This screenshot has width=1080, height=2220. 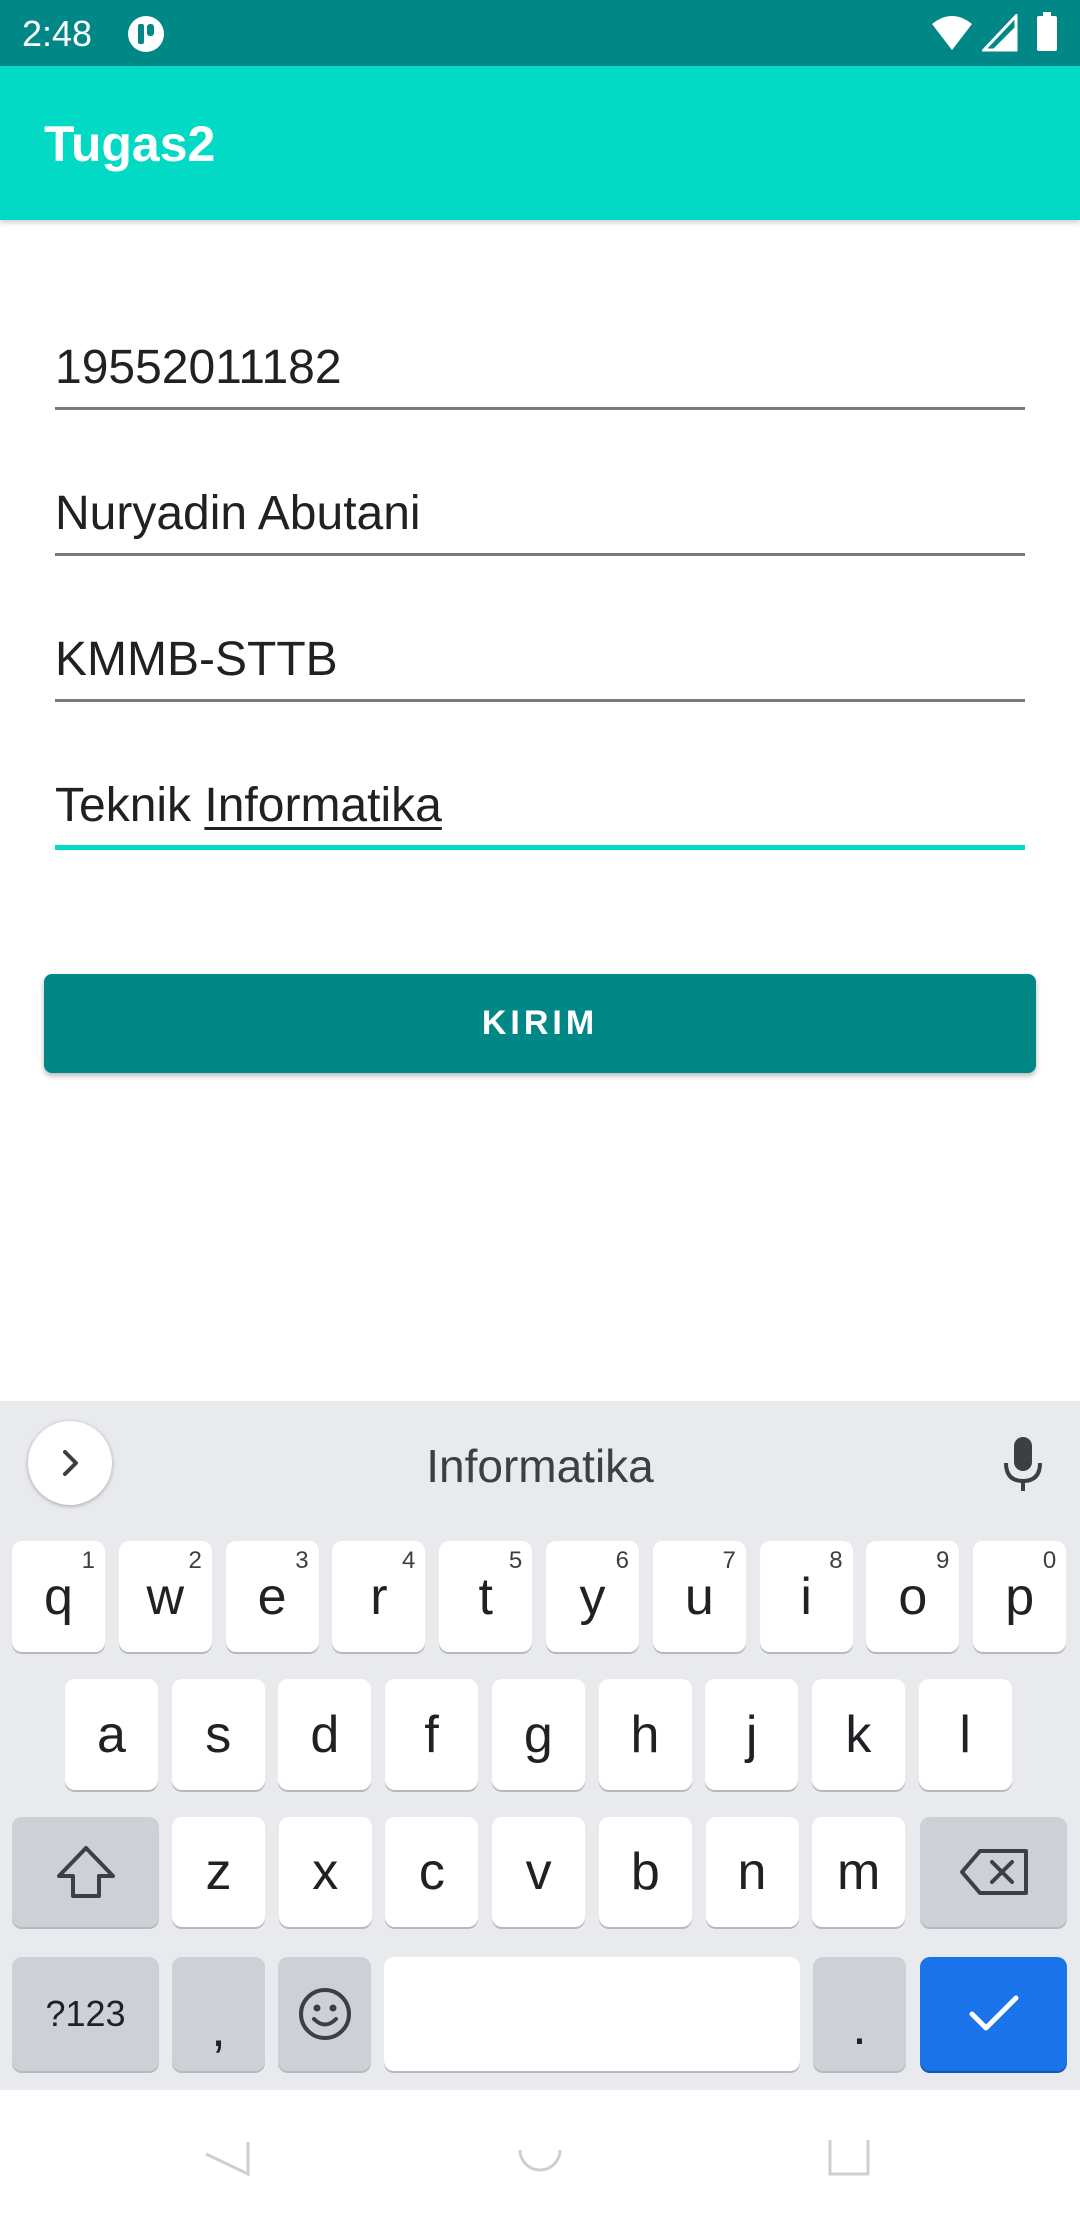 I want to click on key-e: e3, so click(x=272, y=1596).